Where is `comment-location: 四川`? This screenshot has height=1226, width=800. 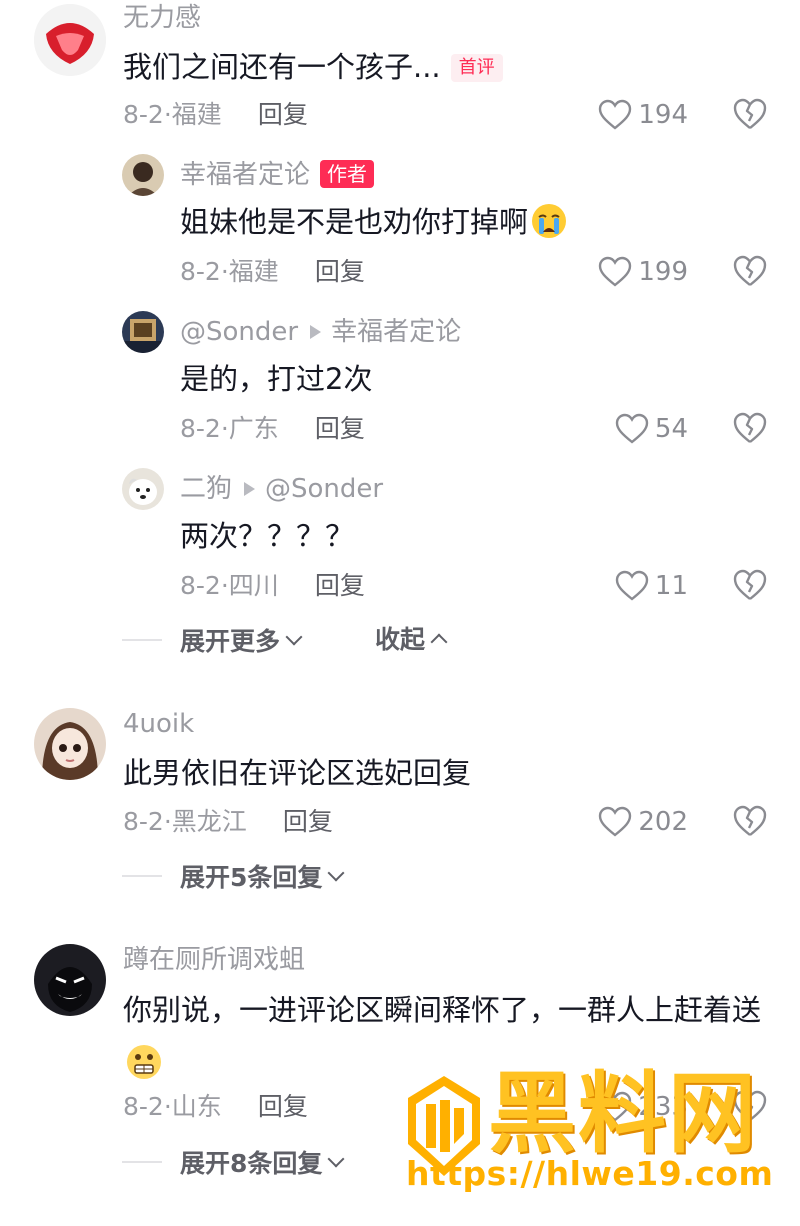 comment-location: 四川 is located at coordinates (253, 585).